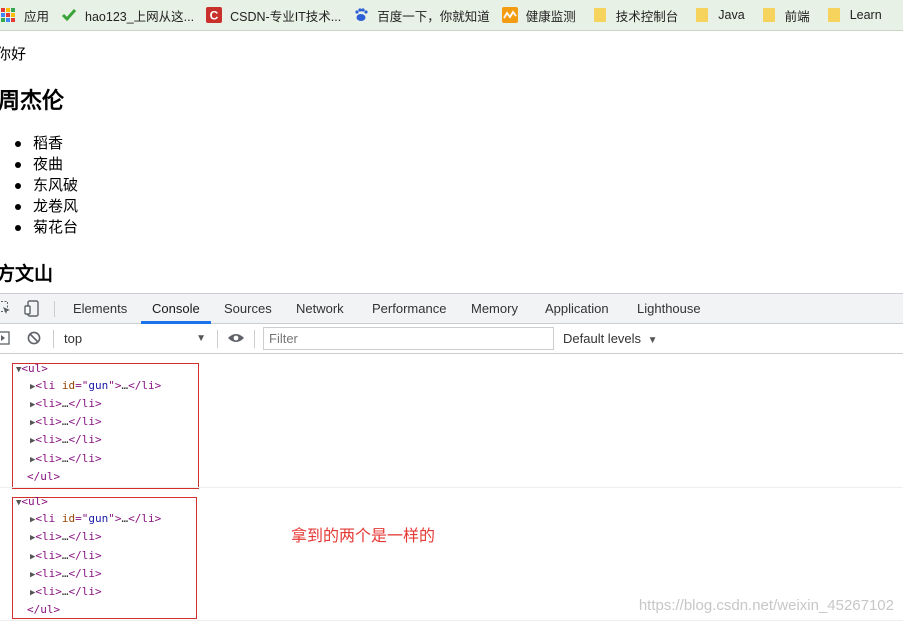 This screenshot has height=626, width=903. Describe the element at coordinates (32, 101) in the screenshot. I see `artist-heading: 周杰伦` at that location.